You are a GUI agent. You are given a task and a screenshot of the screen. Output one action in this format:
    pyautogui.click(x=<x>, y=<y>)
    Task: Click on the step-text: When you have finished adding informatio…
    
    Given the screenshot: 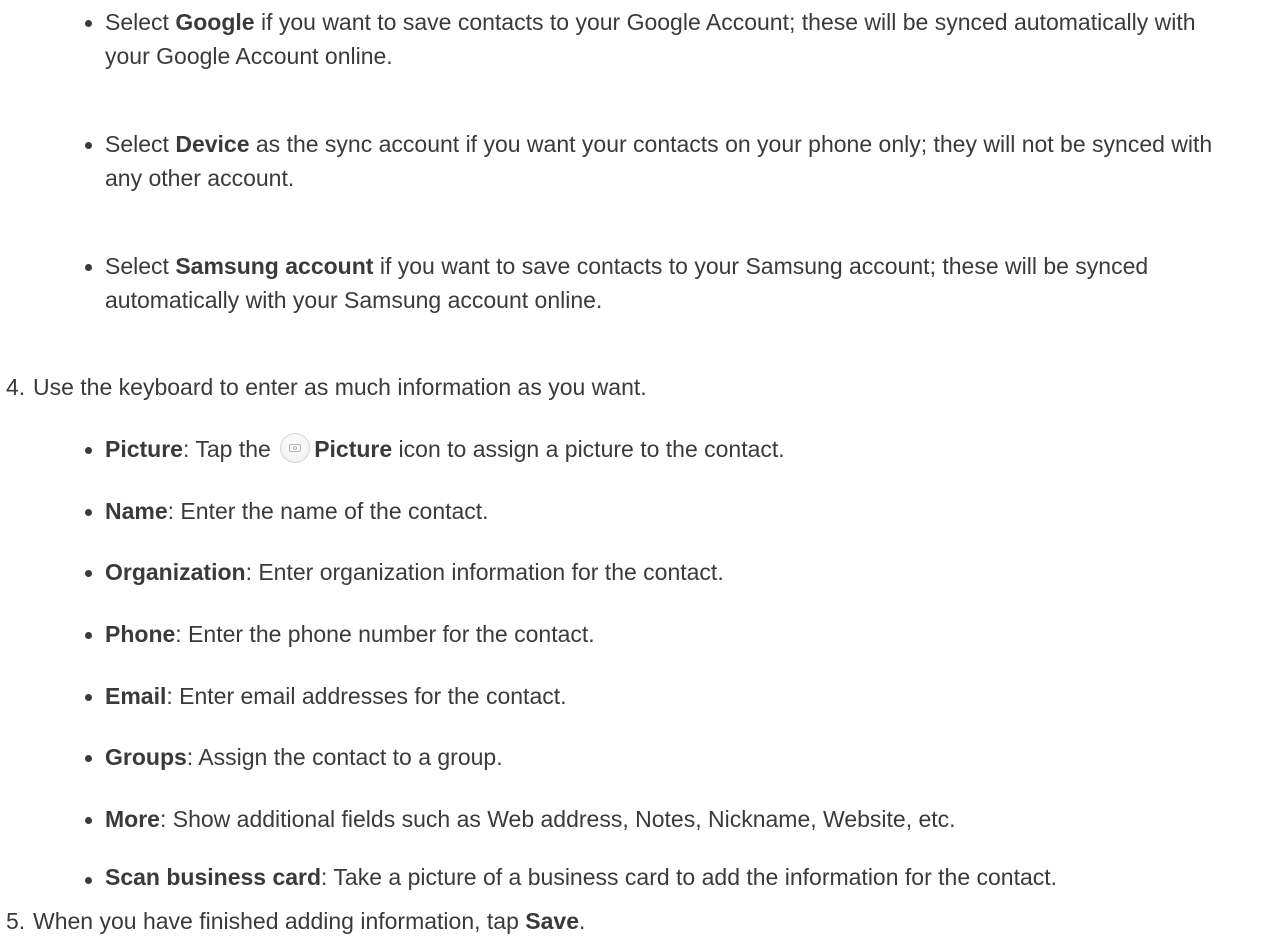 What is the action you would take?
    pyautogui.click(x=279, y=921)
    